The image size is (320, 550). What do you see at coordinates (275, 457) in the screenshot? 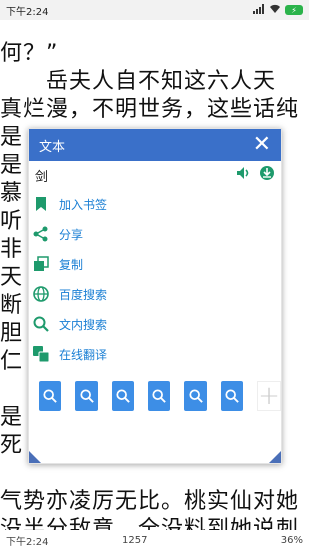
I see `resize-handle-right` at bounding box center [275, 457].